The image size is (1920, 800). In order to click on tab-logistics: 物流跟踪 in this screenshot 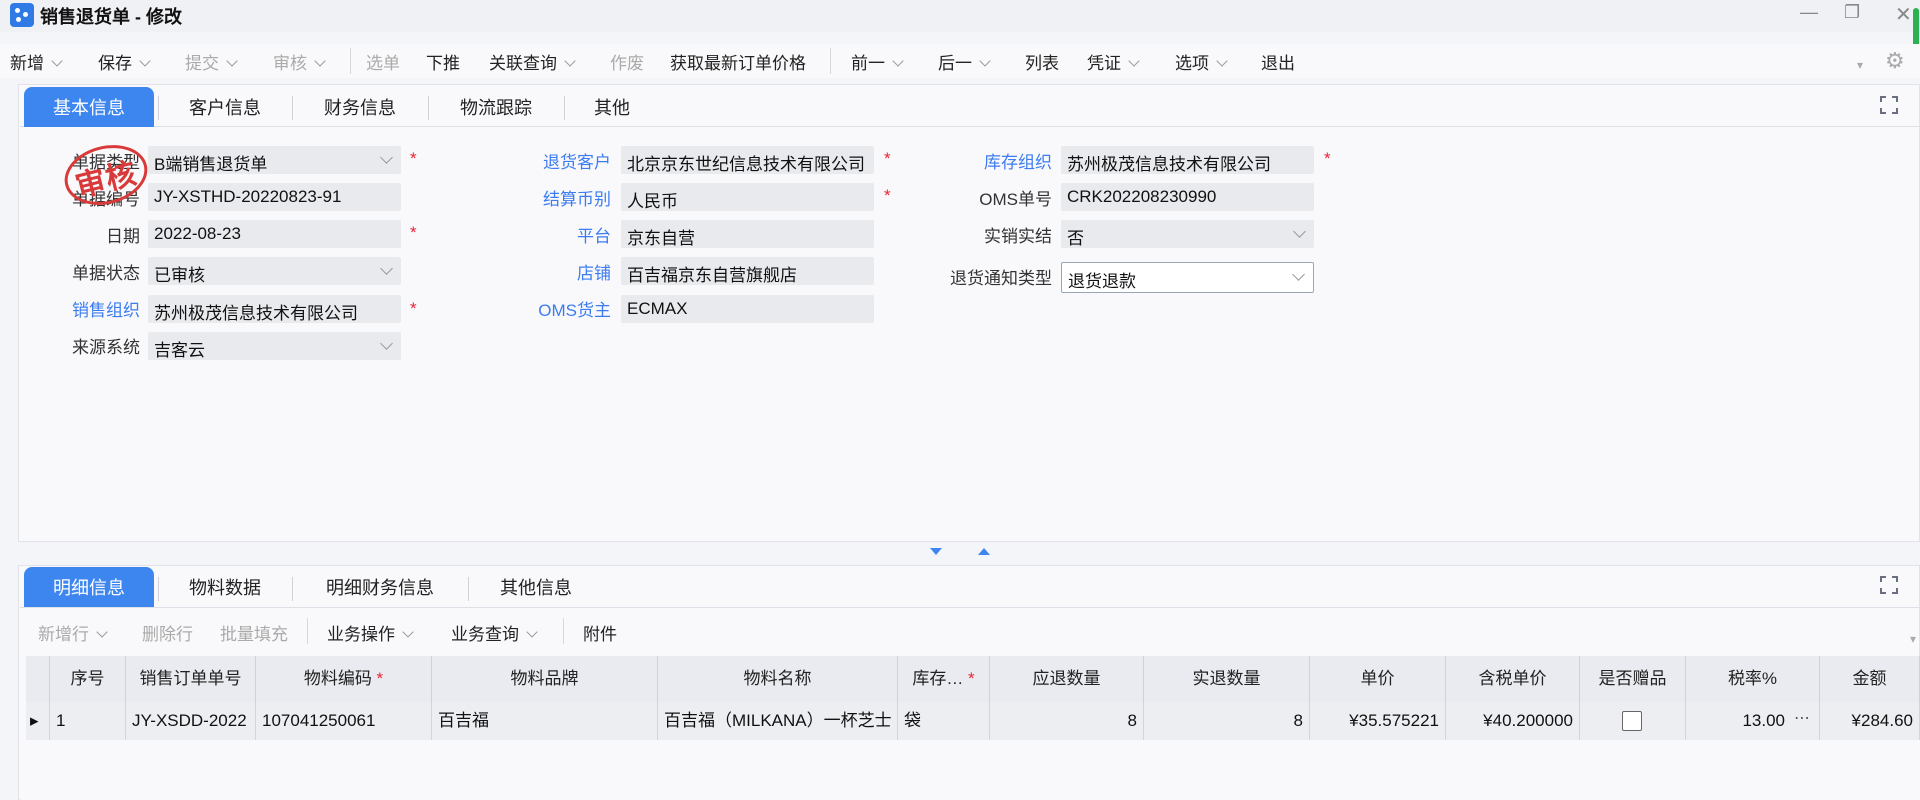, I will do `click(496, 107)`.